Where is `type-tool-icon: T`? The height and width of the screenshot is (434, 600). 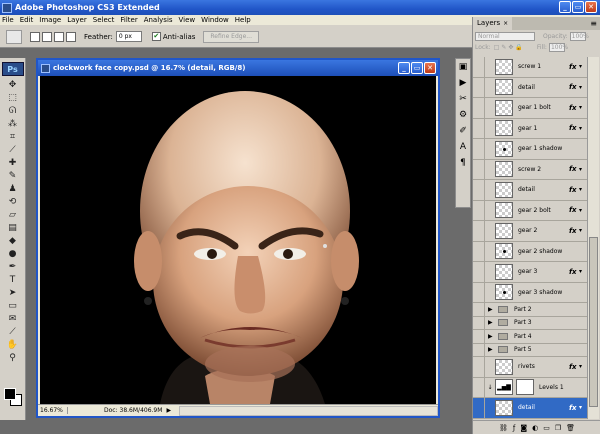 type-tool-icon: T is located at coordinates (13, 280).